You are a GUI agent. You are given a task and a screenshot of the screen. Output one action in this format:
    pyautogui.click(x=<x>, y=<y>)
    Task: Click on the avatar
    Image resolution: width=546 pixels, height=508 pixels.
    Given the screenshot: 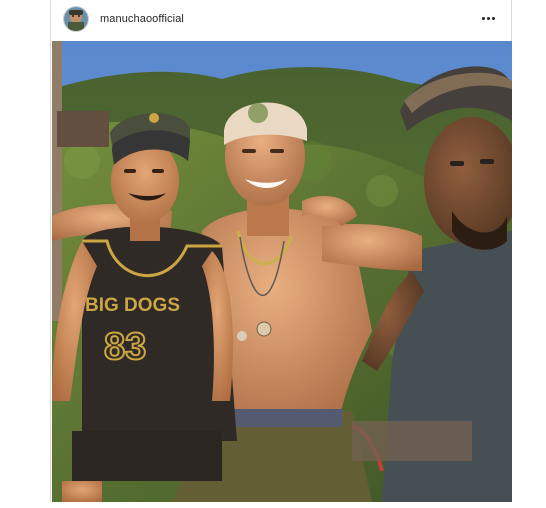 What is the action you would take?
    pyautogui.click(x=76, y=19)
    